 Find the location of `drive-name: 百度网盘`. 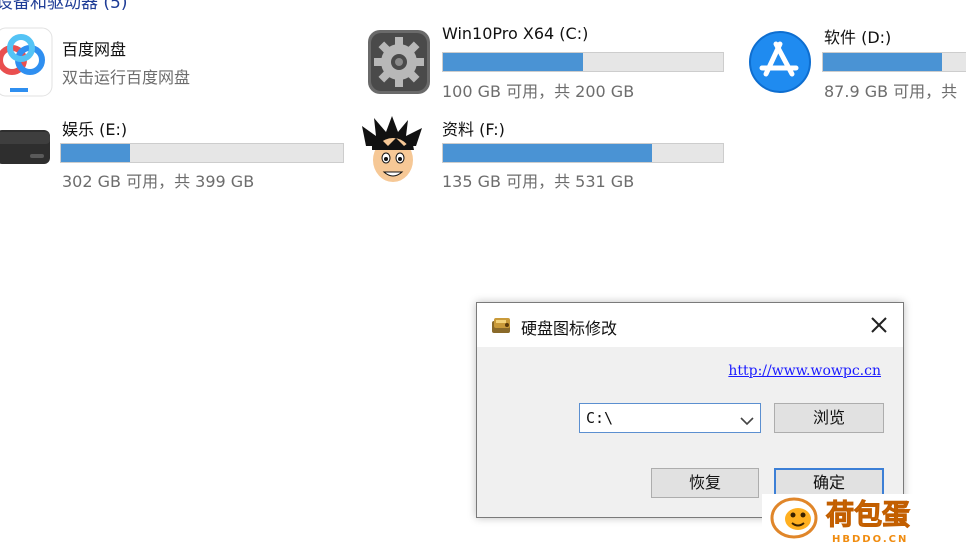

drive-name: 百度网盘 is located at coordinates (94, 49).